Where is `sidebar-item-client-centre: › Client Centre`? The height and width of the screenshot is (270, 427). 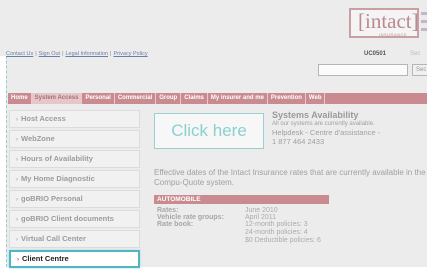 sidebar-item-client-centre: › Client Centre is located at coordinates (74, 259).